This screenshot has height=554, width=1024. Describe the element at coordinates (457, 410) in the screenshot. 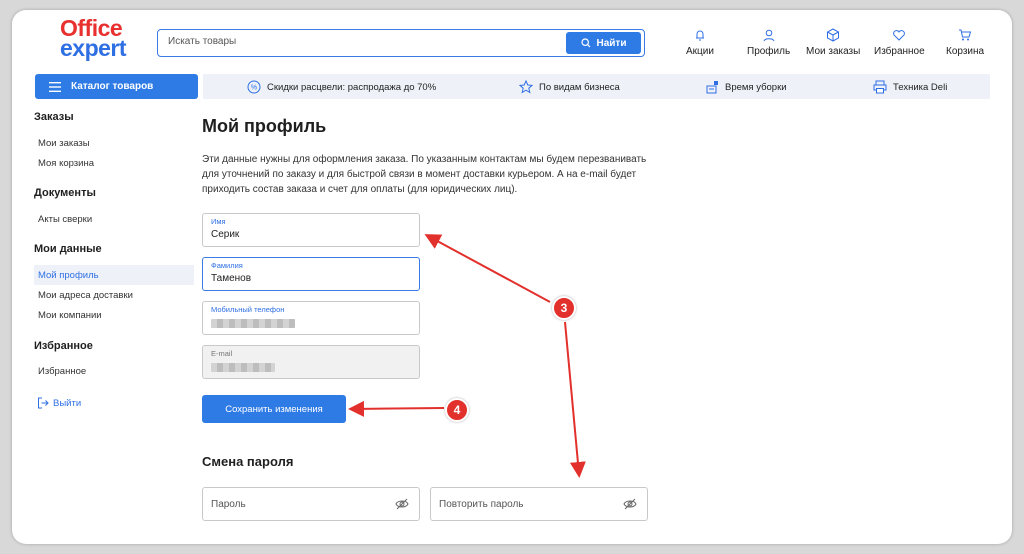

I see `annotation-badge-4: 4` at that location.